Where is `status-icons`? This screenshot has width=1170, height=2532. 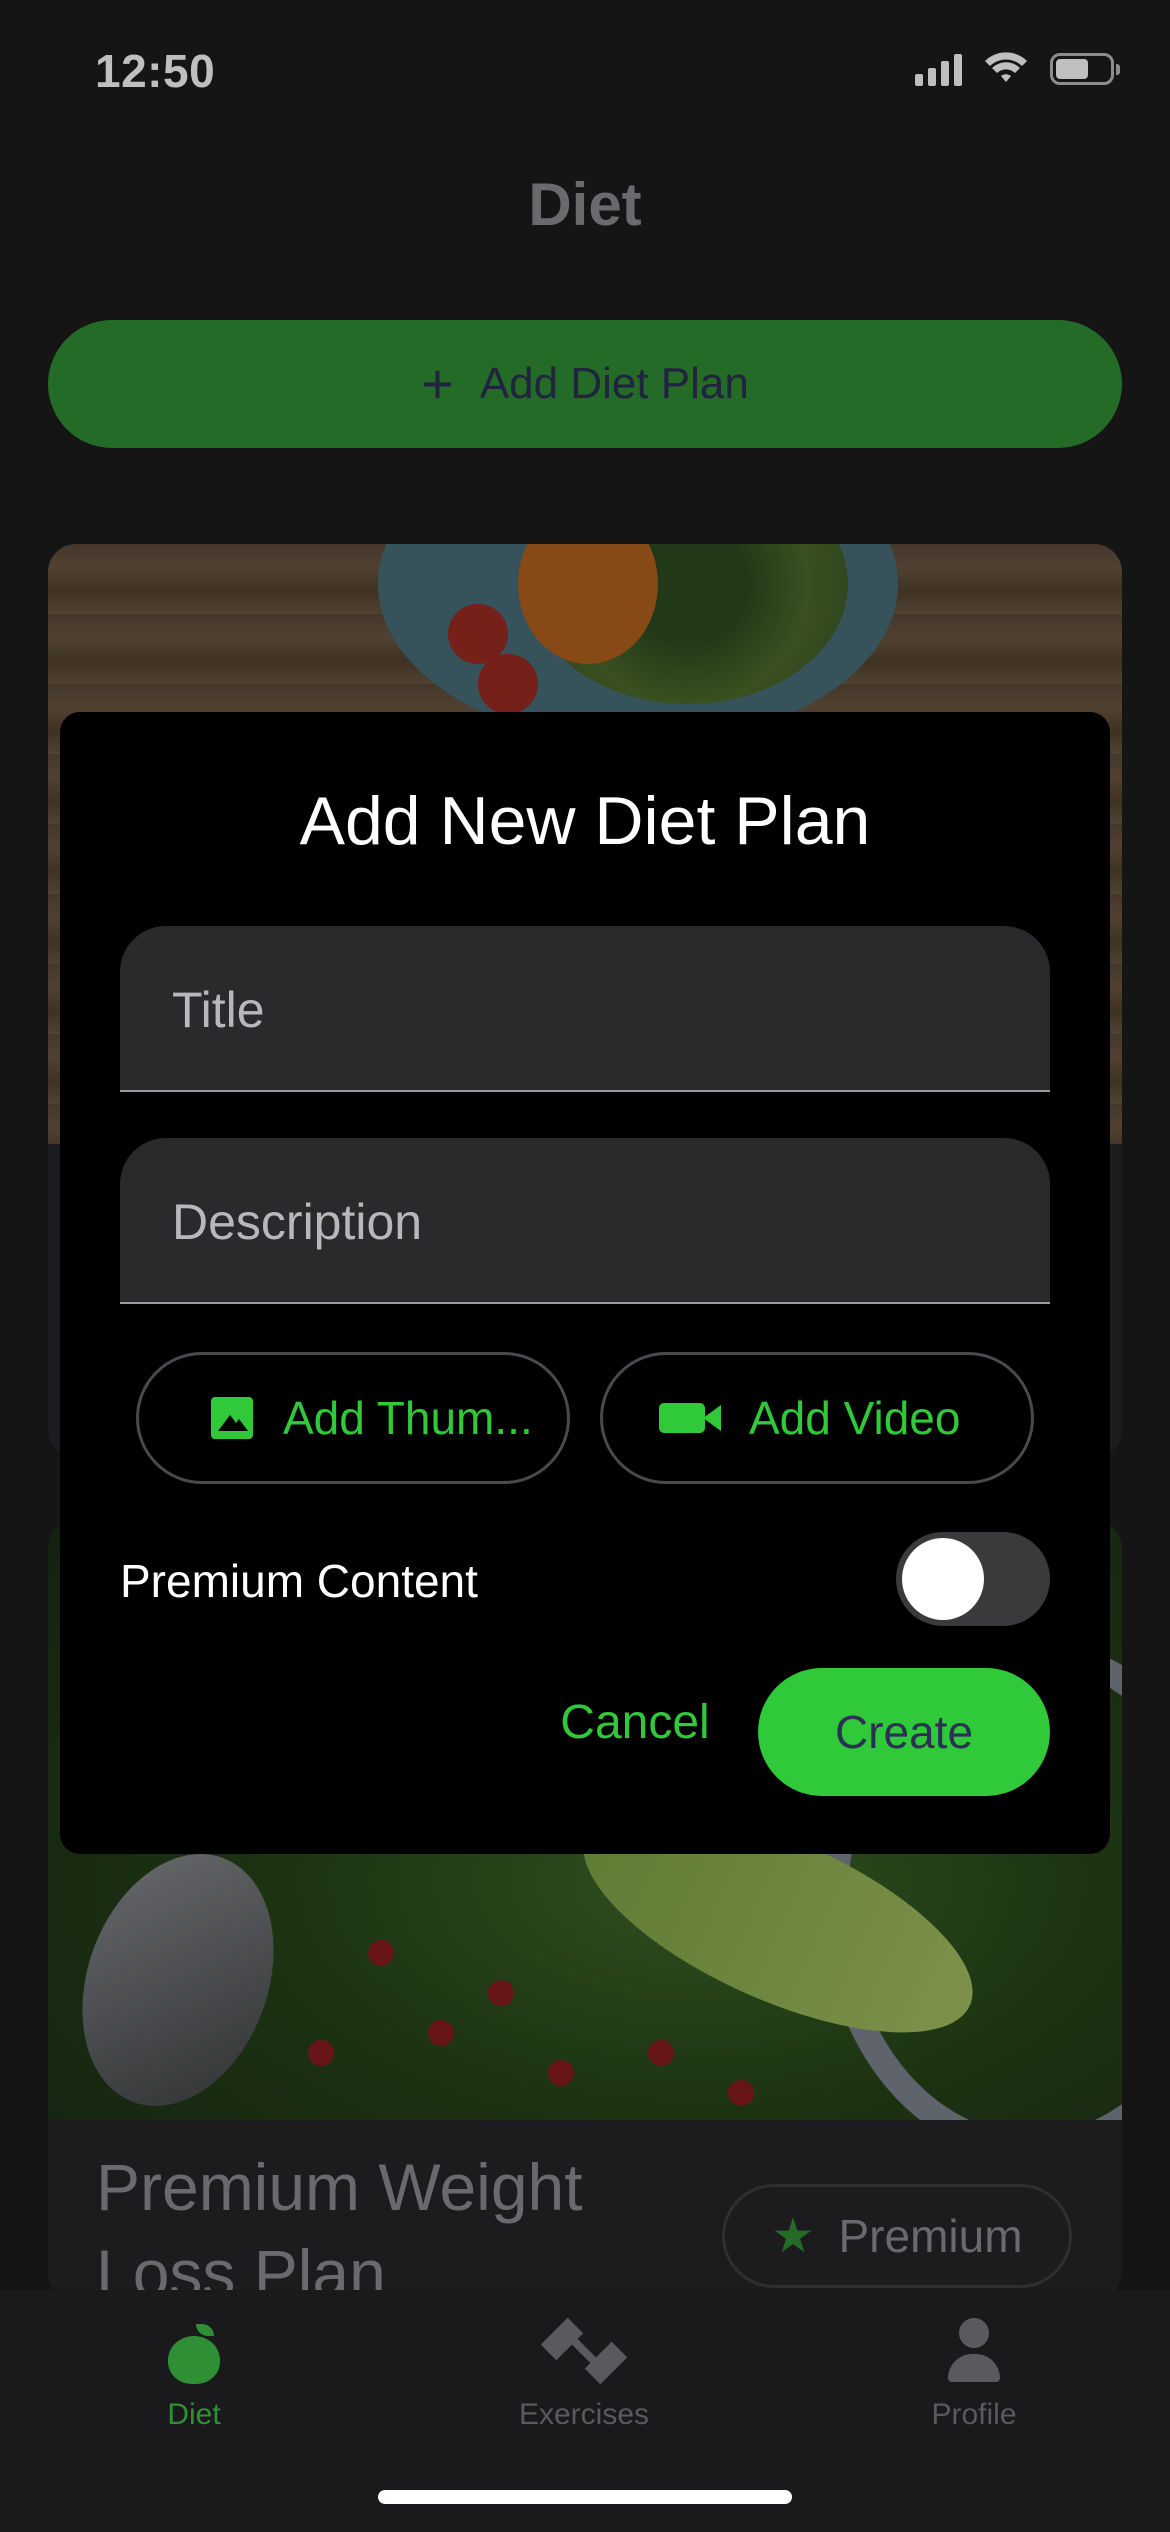 status-icons is located at coordinates (1017, 69).